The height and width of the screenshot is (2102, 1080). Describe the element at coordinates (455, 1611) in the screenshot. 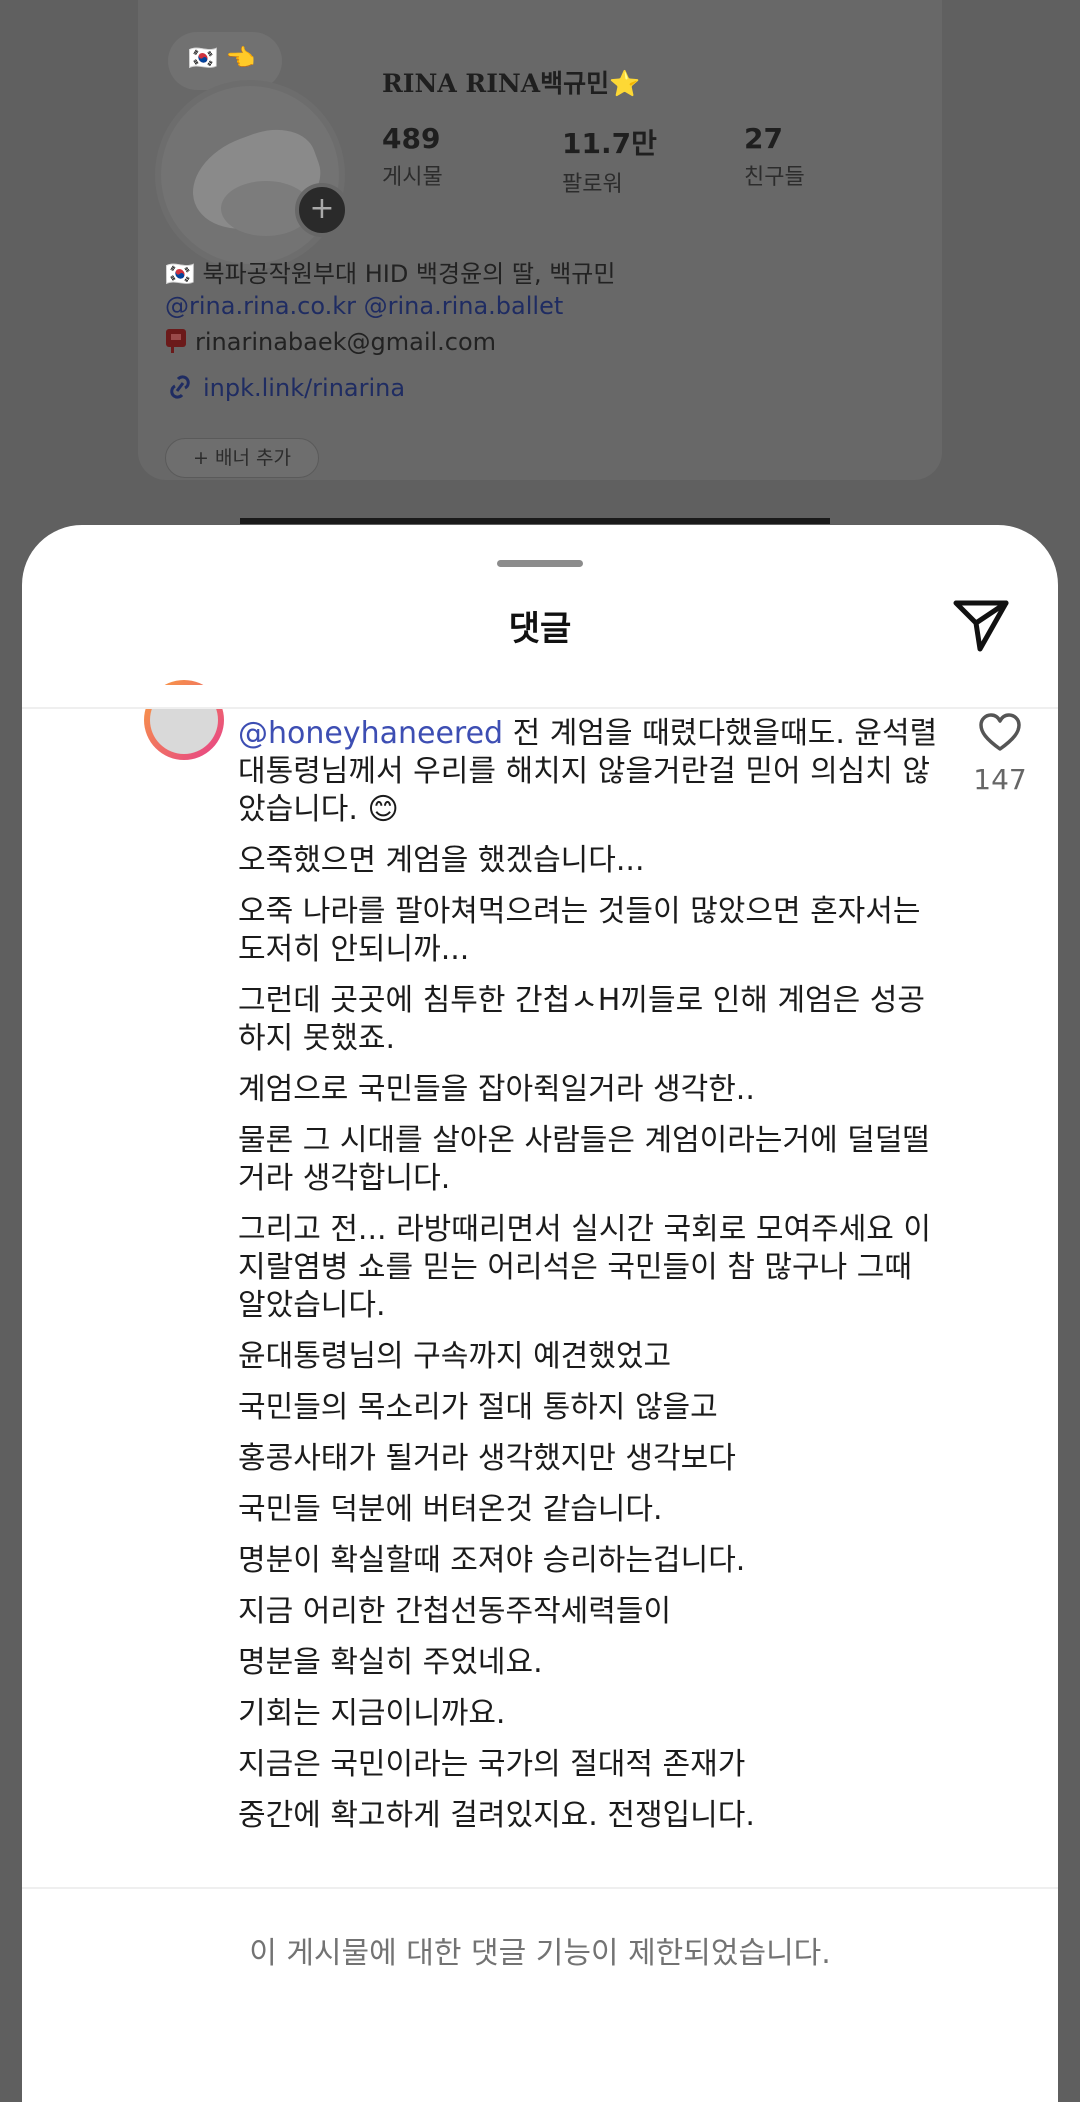

I see `comment-paragraph: 지금 어리한 간첩선동주작세력들이` at that location.